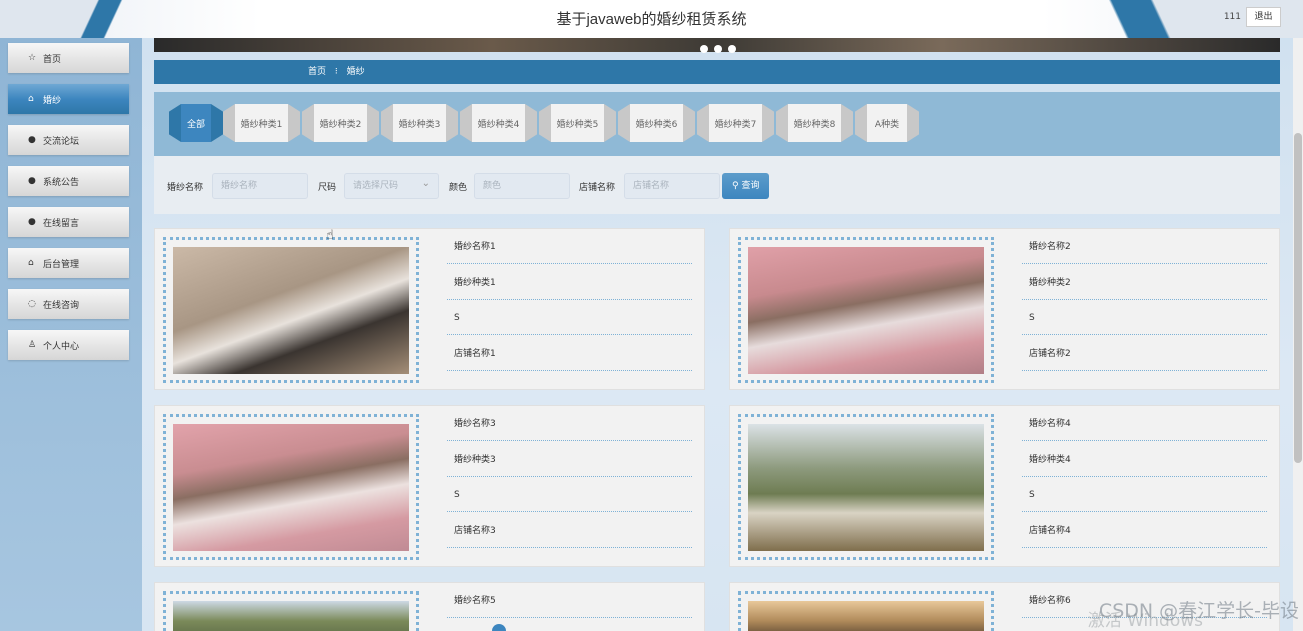 The width and height of the screenshot is (1303, 631). I want to click on product-shop: 店铺名称4, so click(1144, 534).